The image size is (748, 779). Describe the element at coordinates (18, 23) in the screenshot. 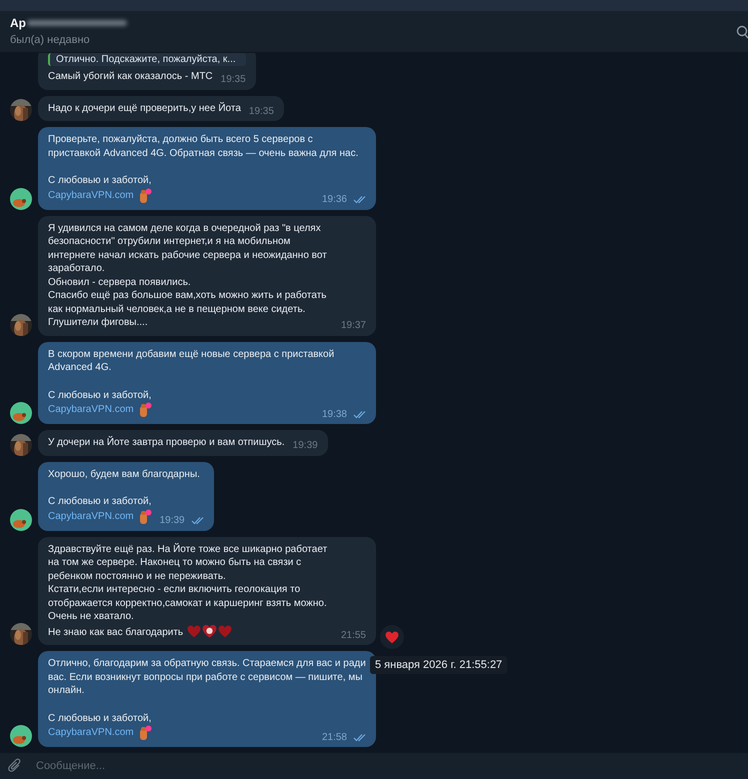

I see `contact-name: Ар` at that location.